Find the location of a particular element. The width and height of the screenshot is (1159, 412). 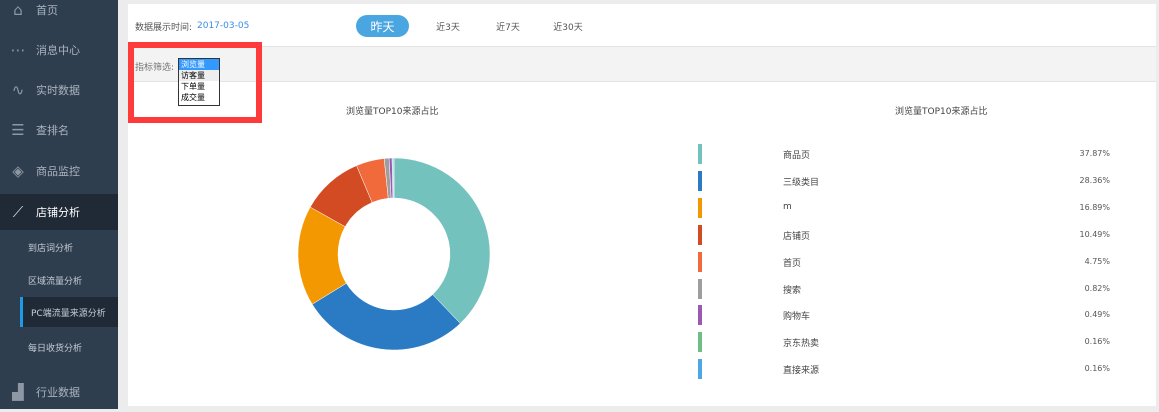

tab-7days: 近7天 is located at coordinates (508, 26).